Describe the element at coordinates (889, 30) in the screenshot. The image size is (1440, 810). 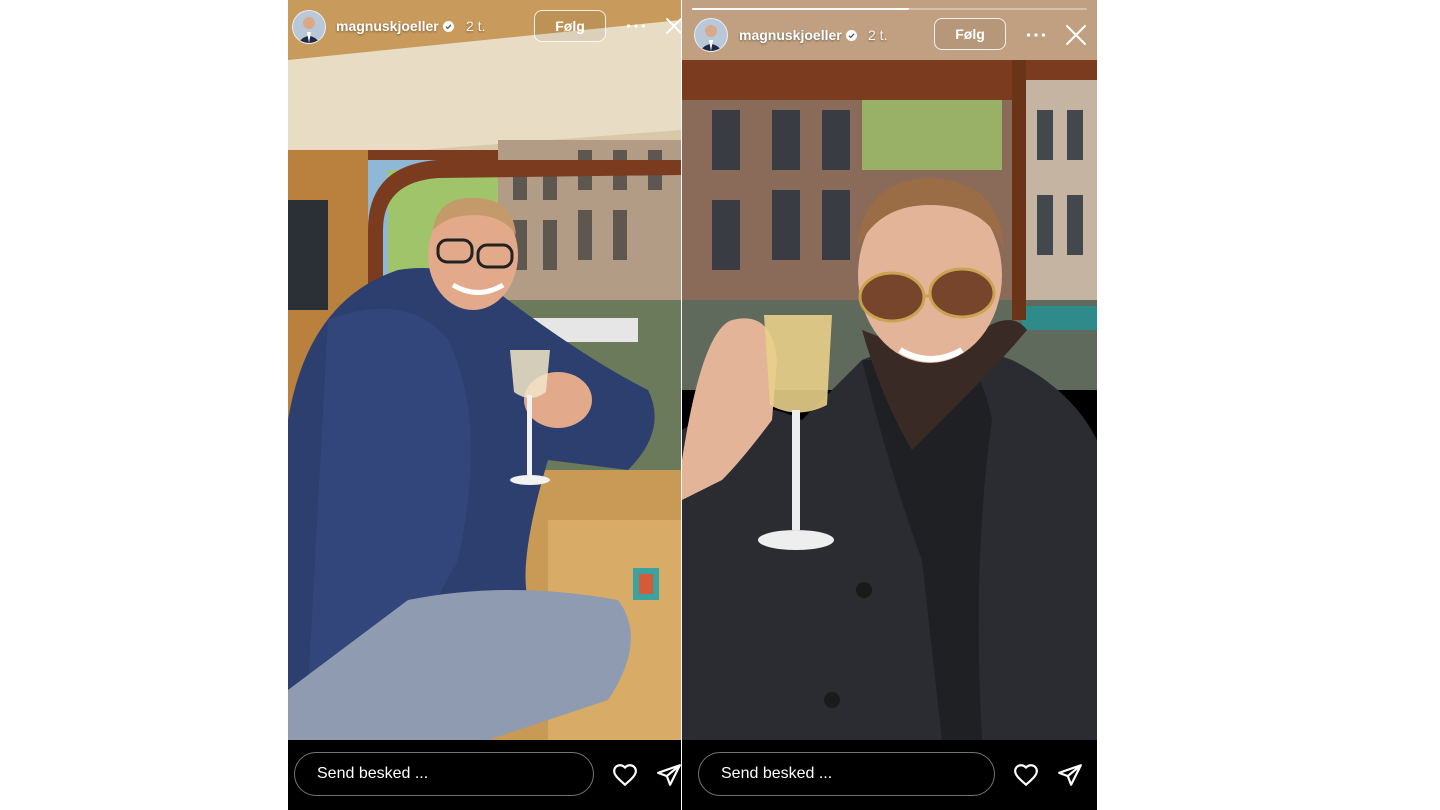
I see `story-header-right: magnuskjoeller 2 t. Følg` at that location.